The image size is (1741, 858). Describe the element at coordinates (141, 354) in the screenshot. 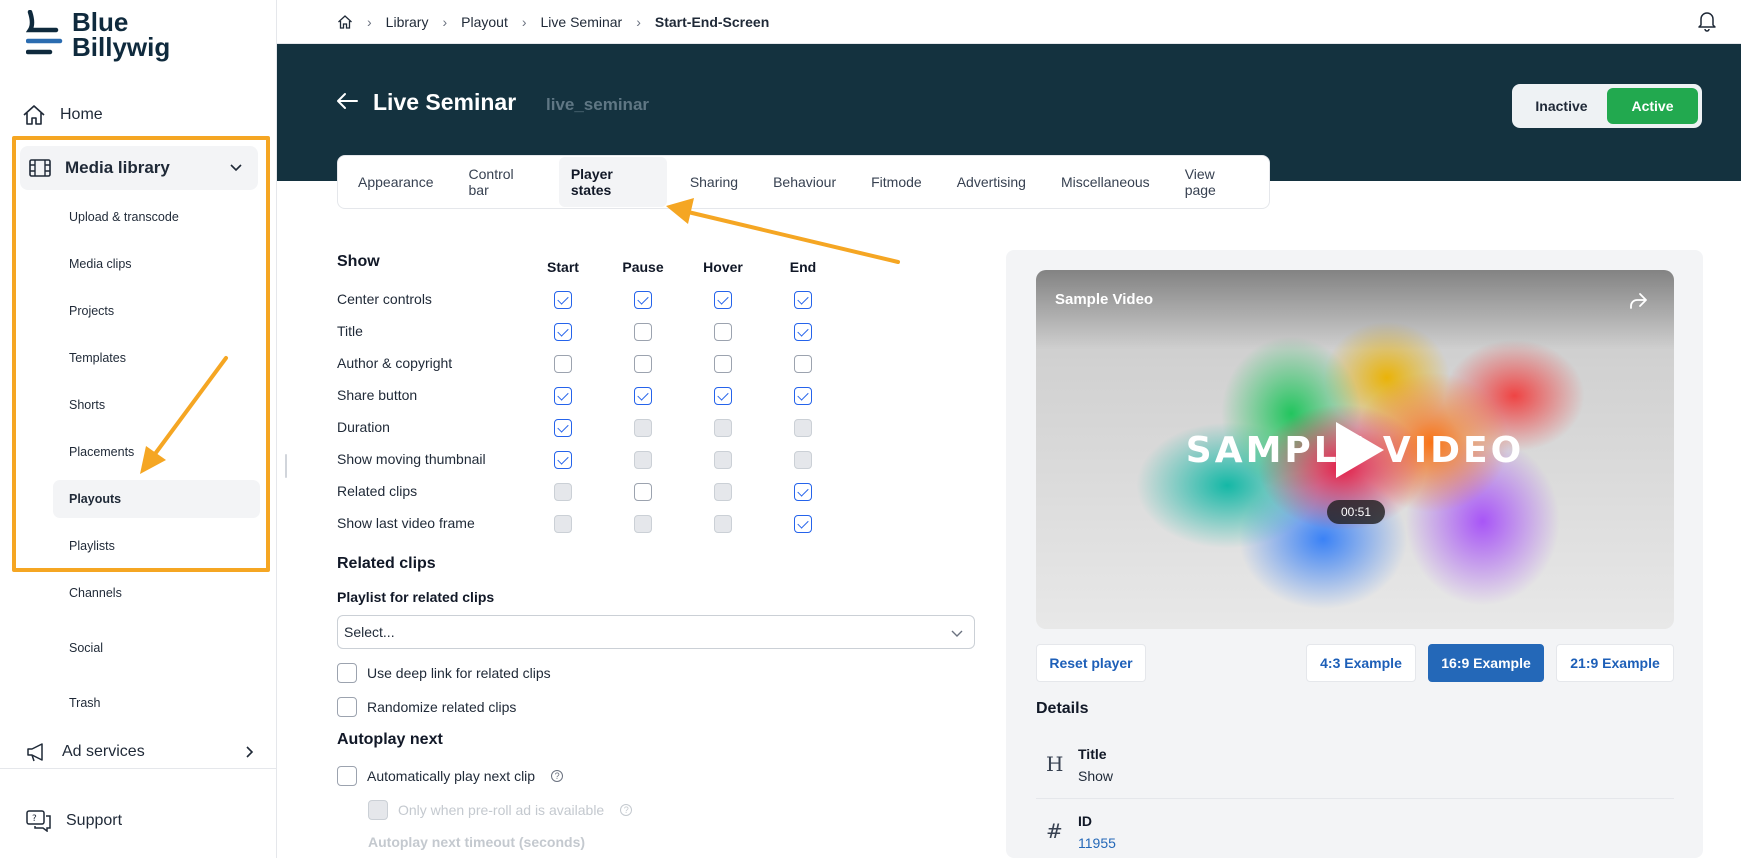

I see `annotation-highlight-box` at that location.